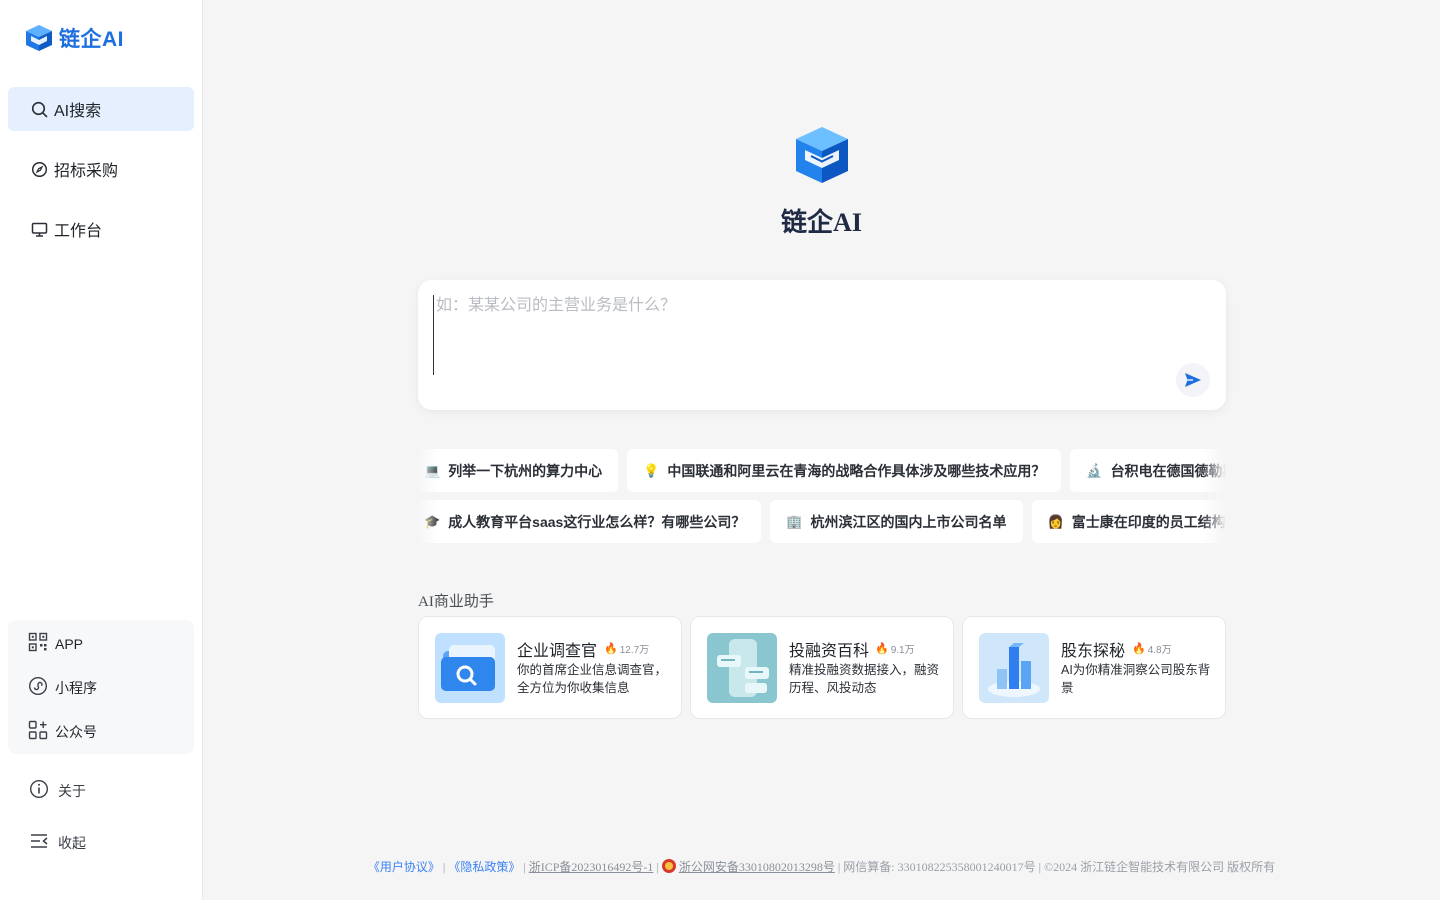 This screenshot has width=1440, height=900. I want to click on apps-panel: APP 小程序 公众号, so click(101, 687).